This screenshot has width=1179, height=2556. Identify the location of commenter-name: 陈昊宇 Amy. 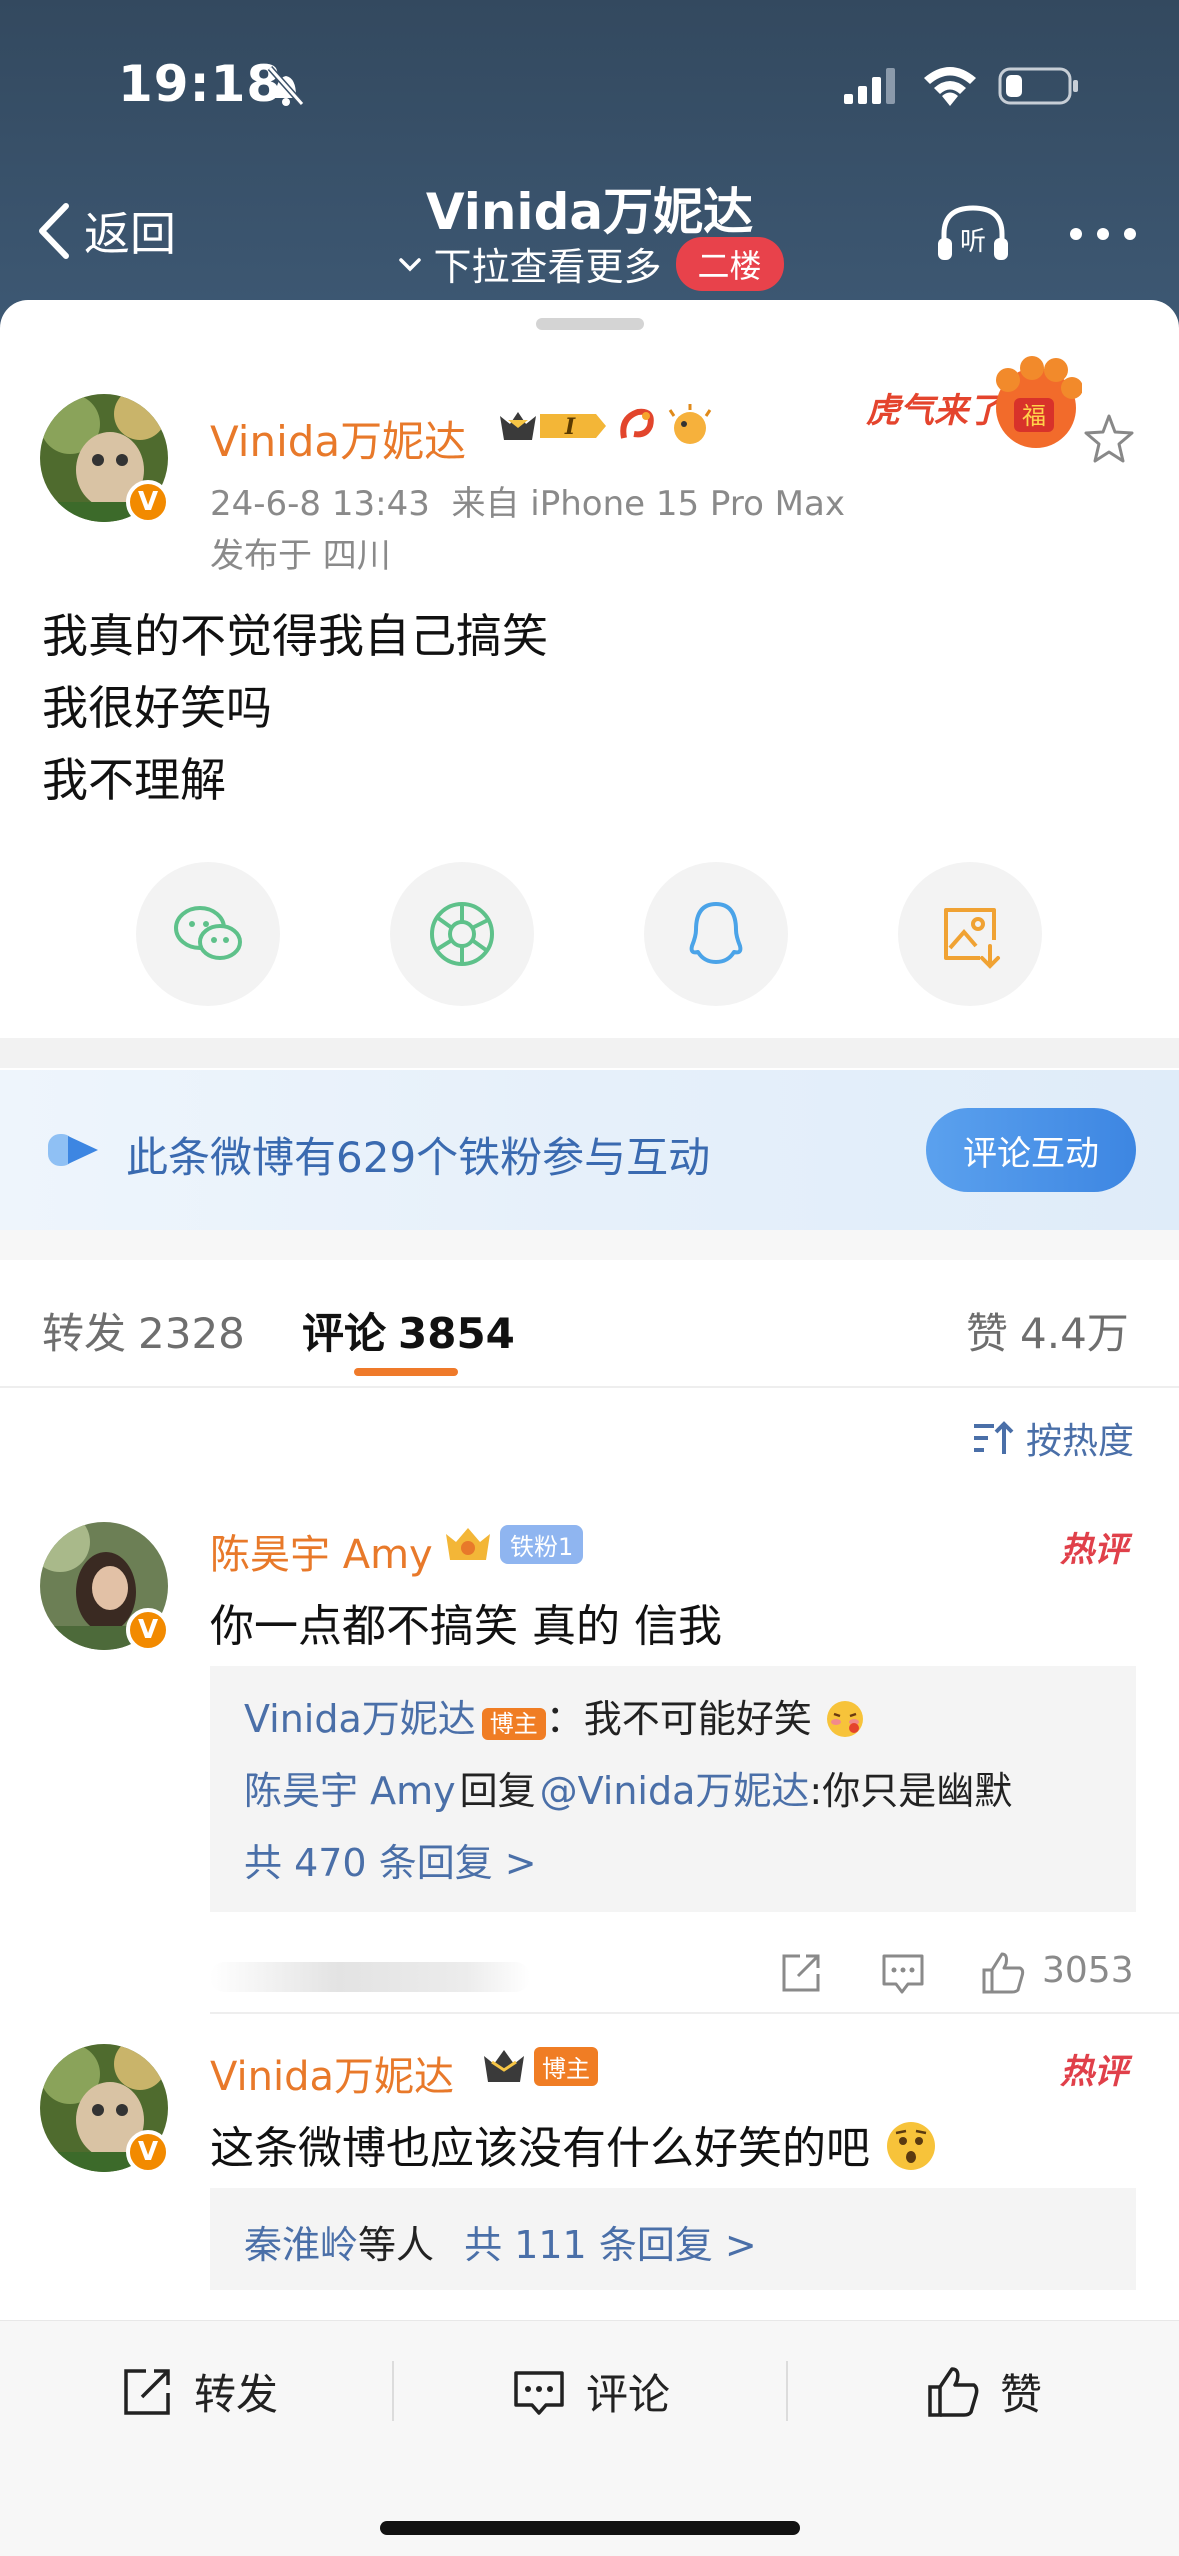
(321, 1551).